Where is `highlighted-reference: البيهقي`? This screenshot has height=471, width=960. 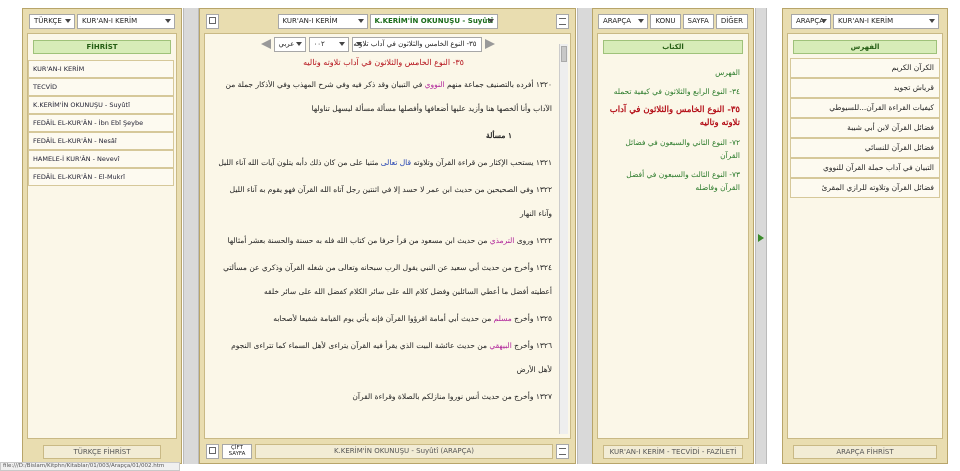 highlighted-reference: البيهقي is located at coordinates (500, 345).